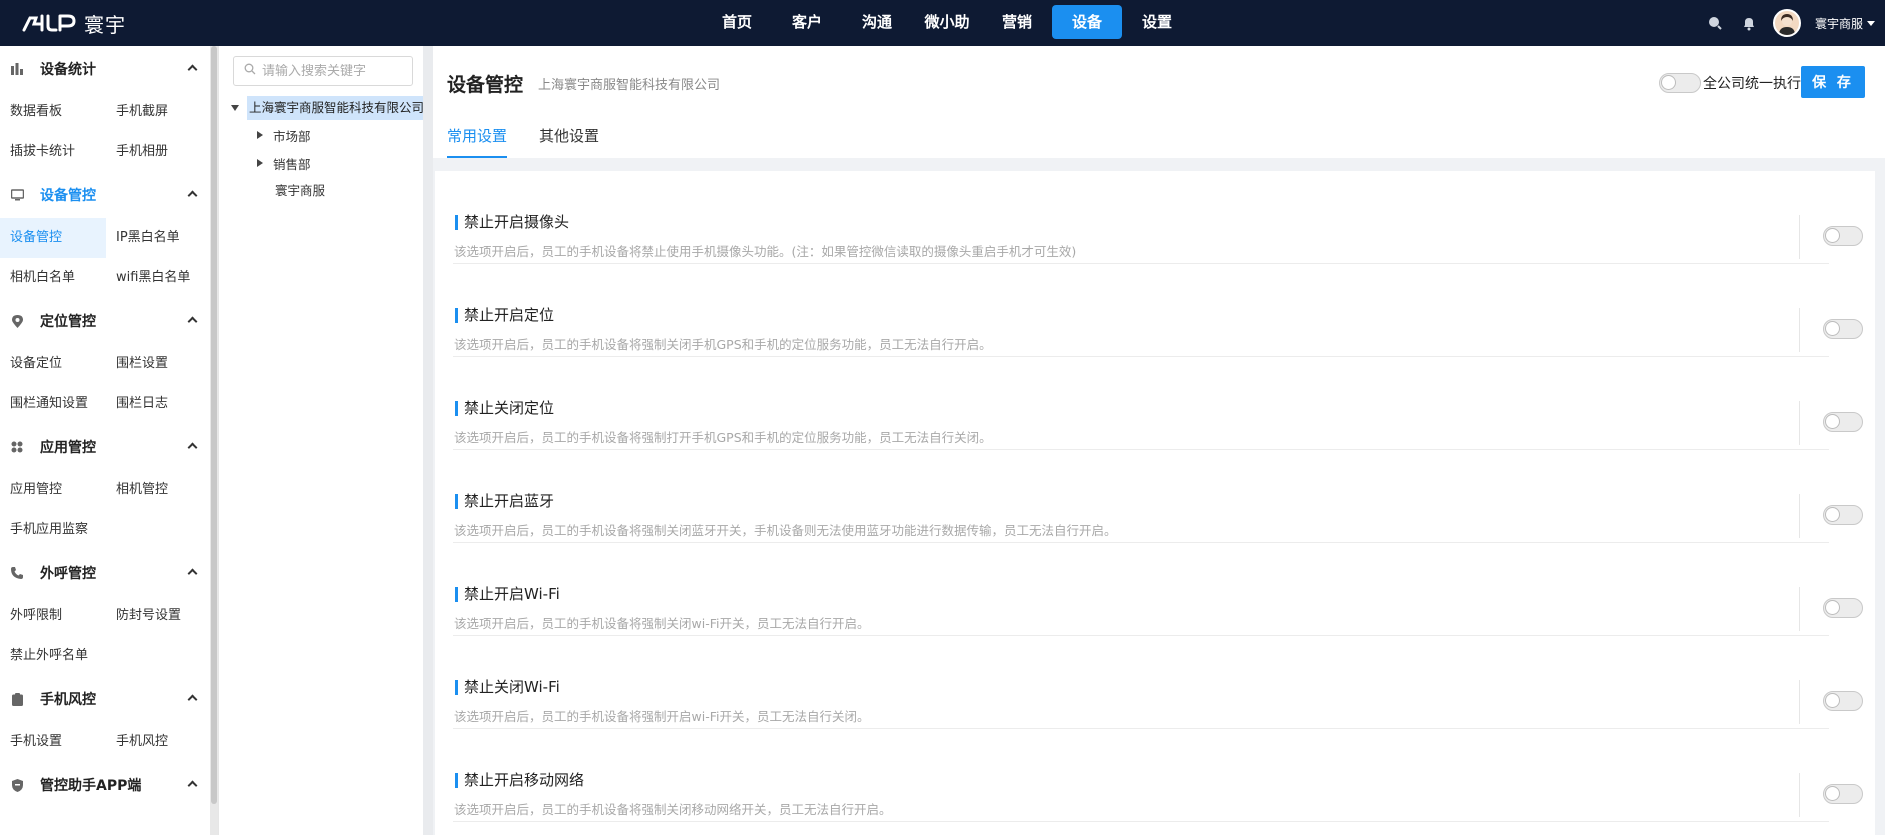 Image resolution: width=1885 pixels, height=835 pixels. I want to click on top-navbar: 寰宇 首页 客户 沟通 微小助 营销 设备 设置 寰宇商服, so click(942, 23).